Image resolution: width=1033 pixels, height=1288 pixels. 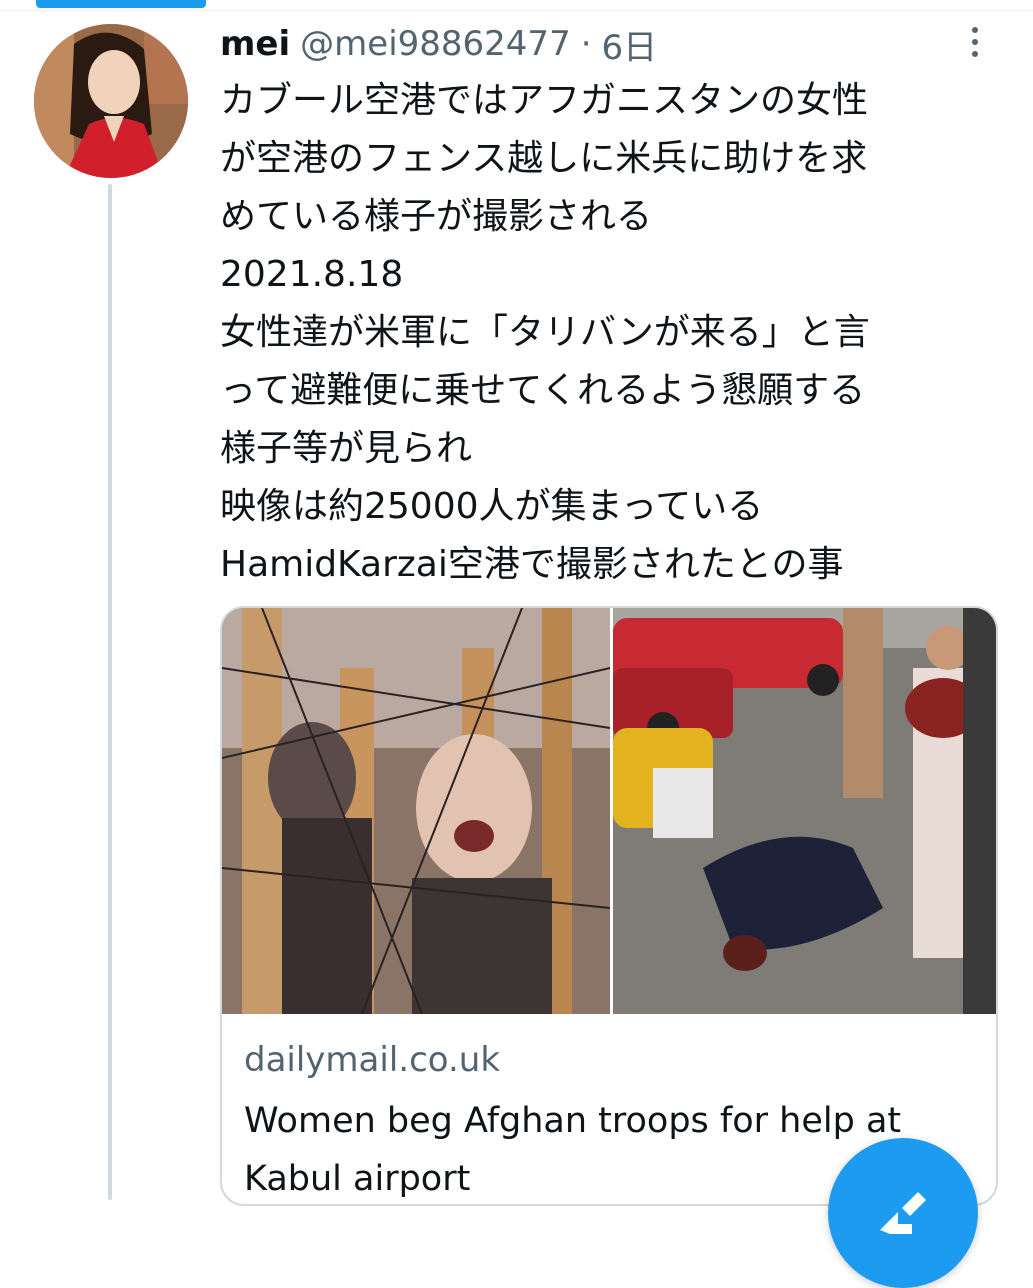 I want to click on divider, so click(x=516, y=10).